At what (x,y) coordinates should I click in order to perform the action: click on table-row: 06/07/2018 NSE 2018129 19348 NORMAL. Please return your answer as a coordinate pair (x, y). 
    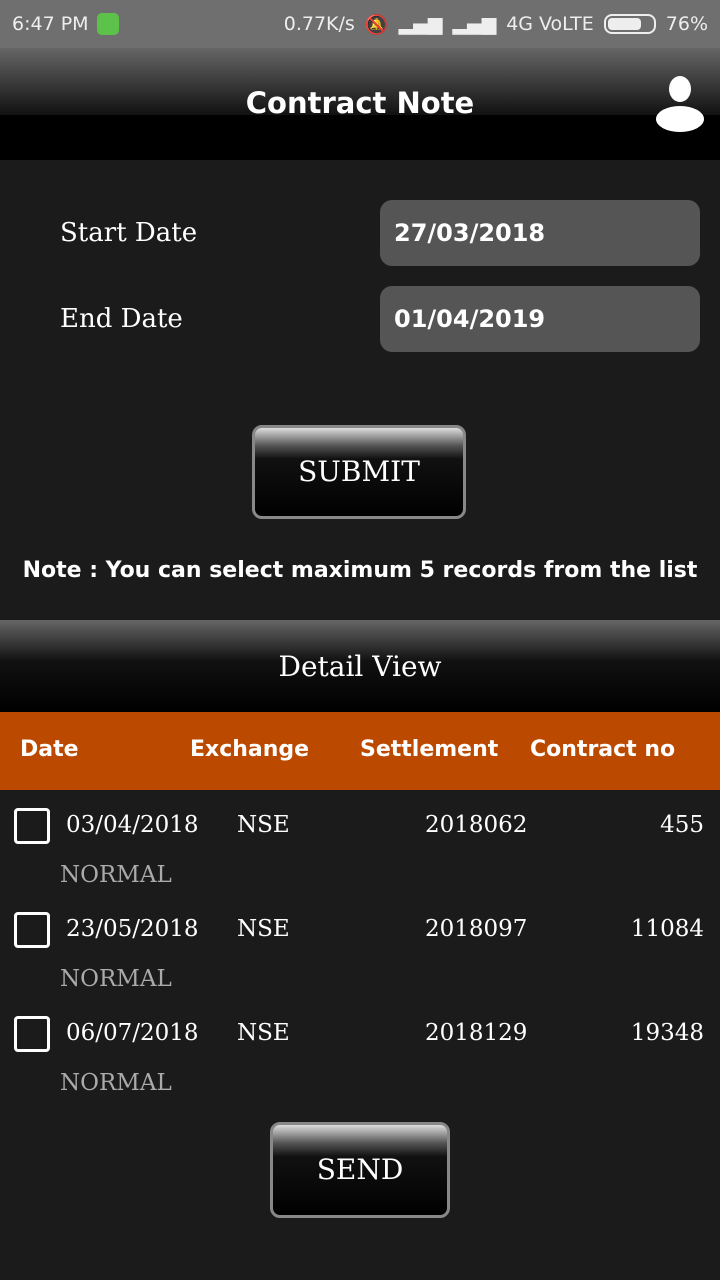
    Looking at the image, I should click on (360, 1045).